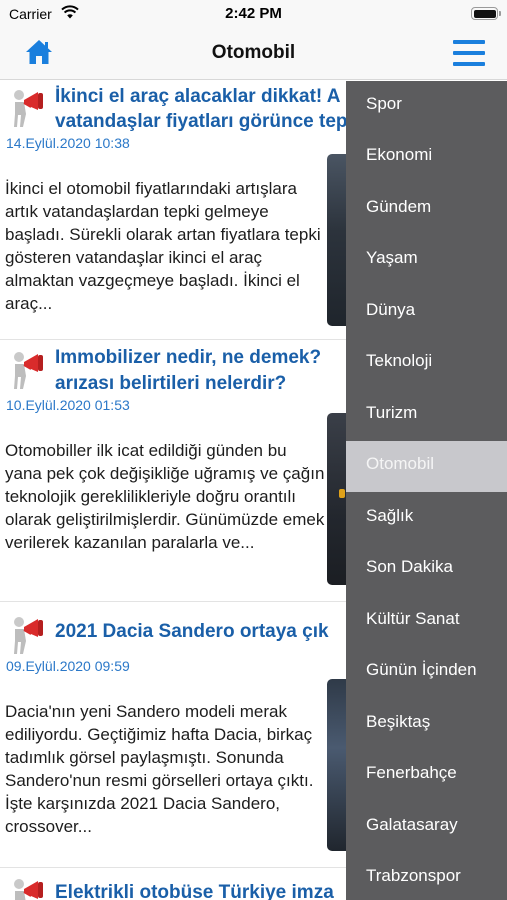  I want to click on status-bar: Carrier 2:42 PM, so click(253, 15).